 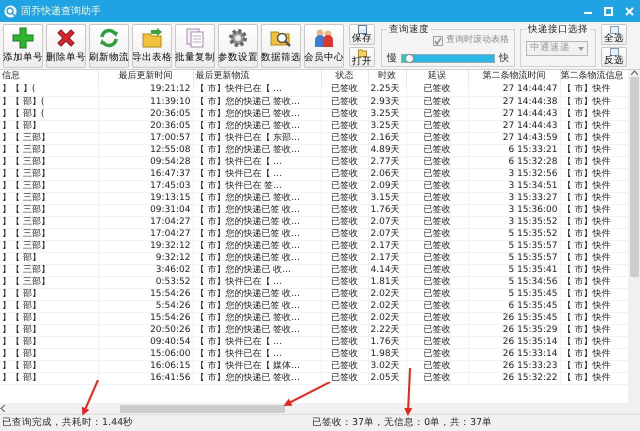 What do you see at coordinates (145, 258) in the screenshot?
I see `table-cell: 9:32:12` at bounding box center [145, 258].